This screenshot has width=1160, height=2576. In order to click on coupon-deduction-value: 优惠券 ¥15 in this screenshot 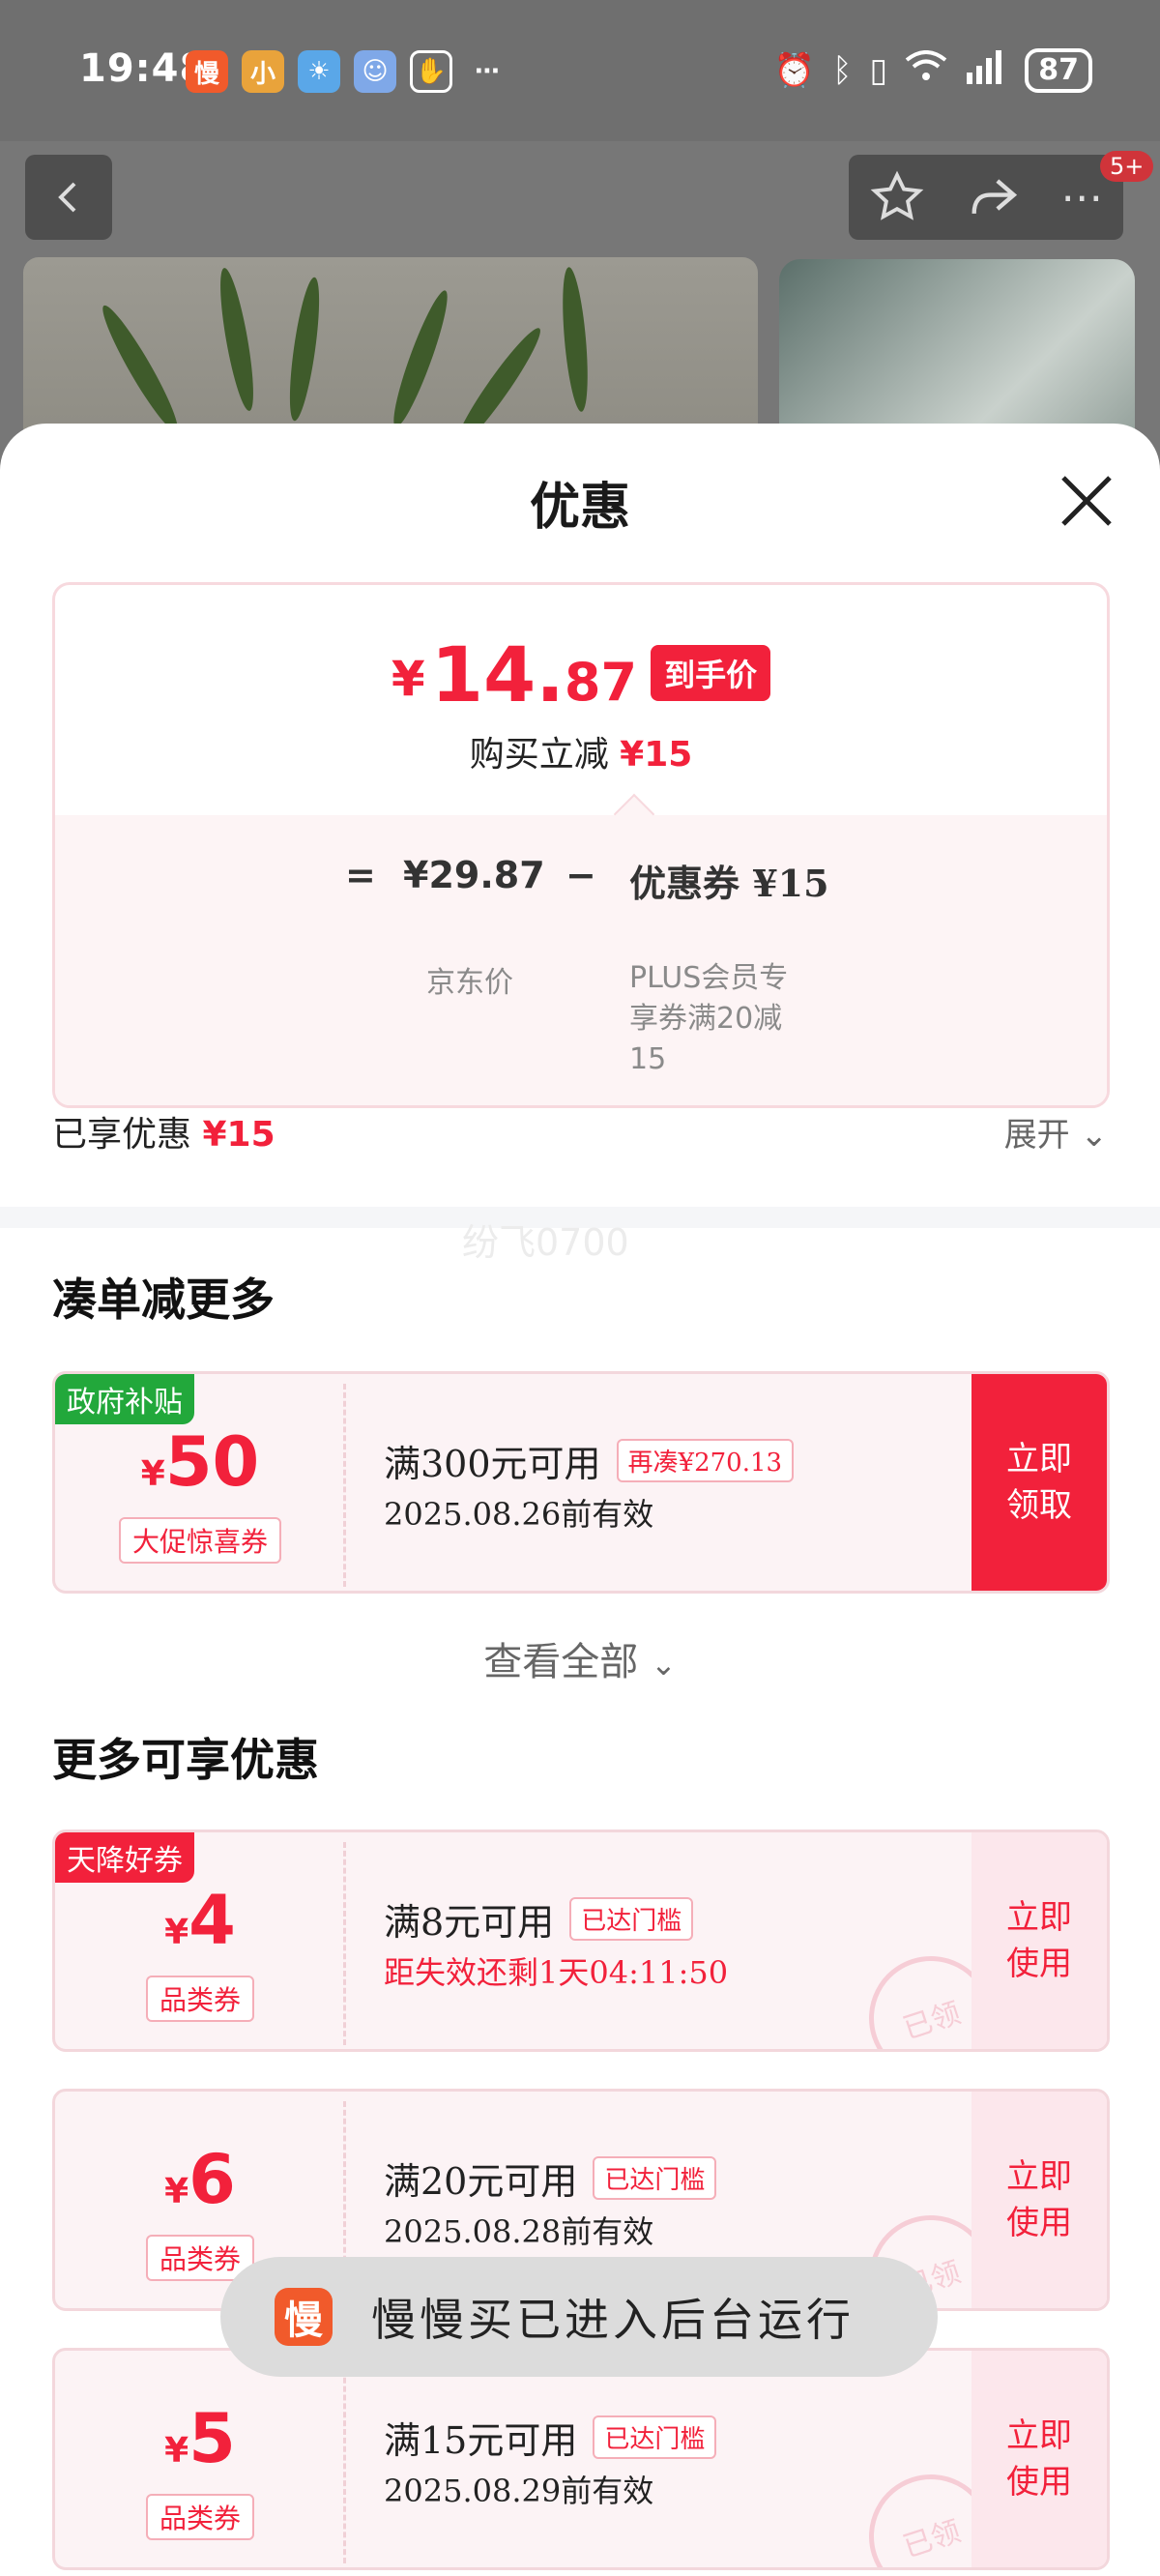, I will do `click(729, 883)`.